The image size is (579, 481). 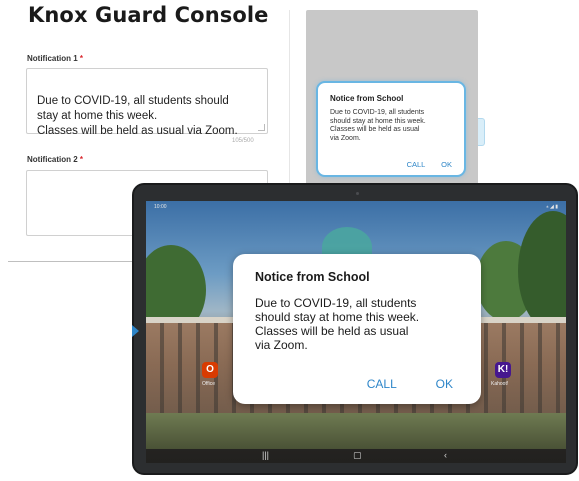 I want to click on preview-side-tab, so click(x=481, y=132).